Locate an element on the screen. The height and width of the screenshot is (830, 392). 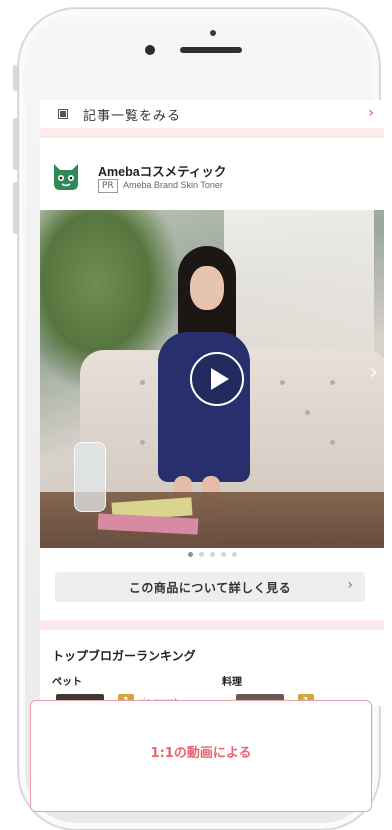
next-slide-icon: › is located at coordinates (373, 372).